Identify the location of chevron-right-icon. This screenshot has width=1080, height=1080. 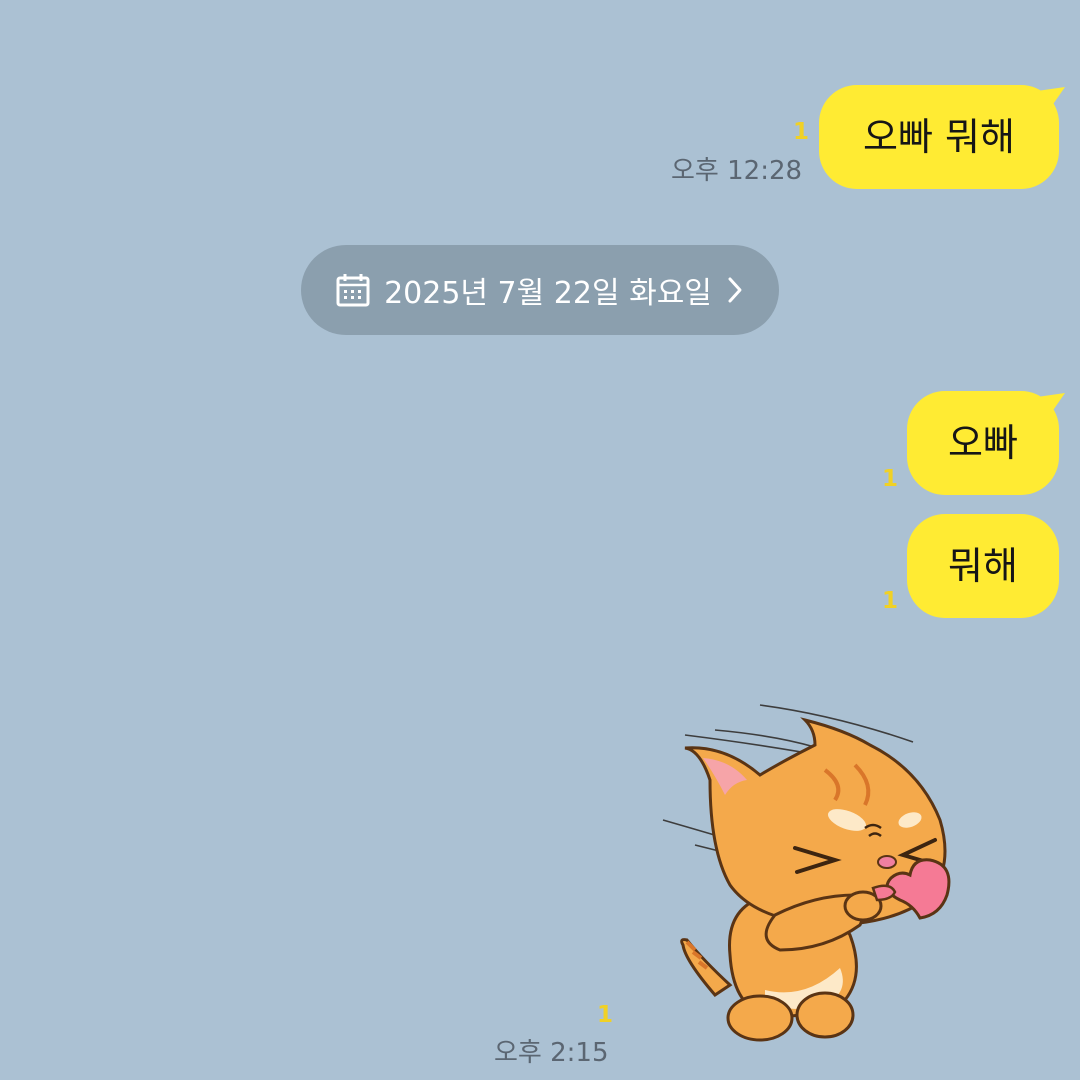
(735, 290).